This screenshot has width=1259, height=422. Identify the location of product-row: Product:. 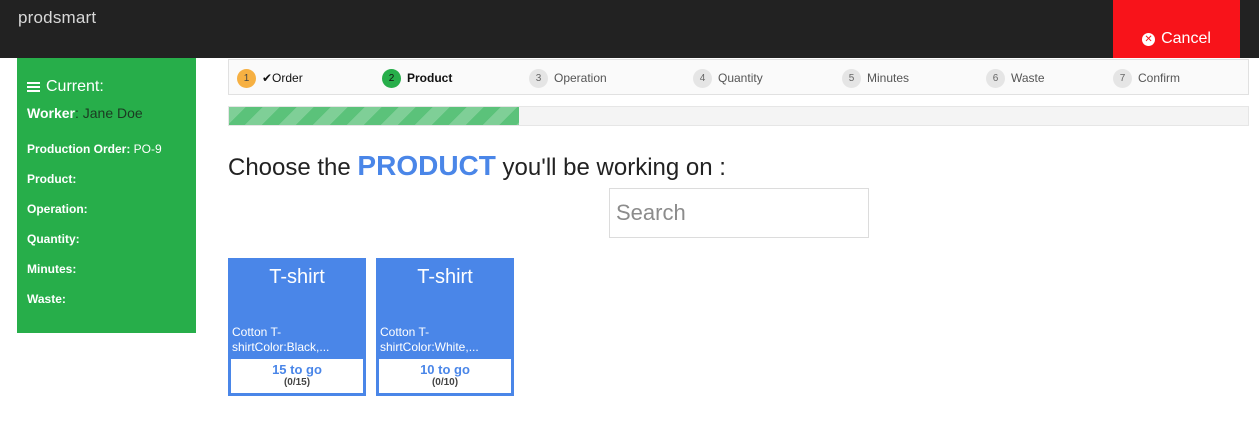
(106, 179).